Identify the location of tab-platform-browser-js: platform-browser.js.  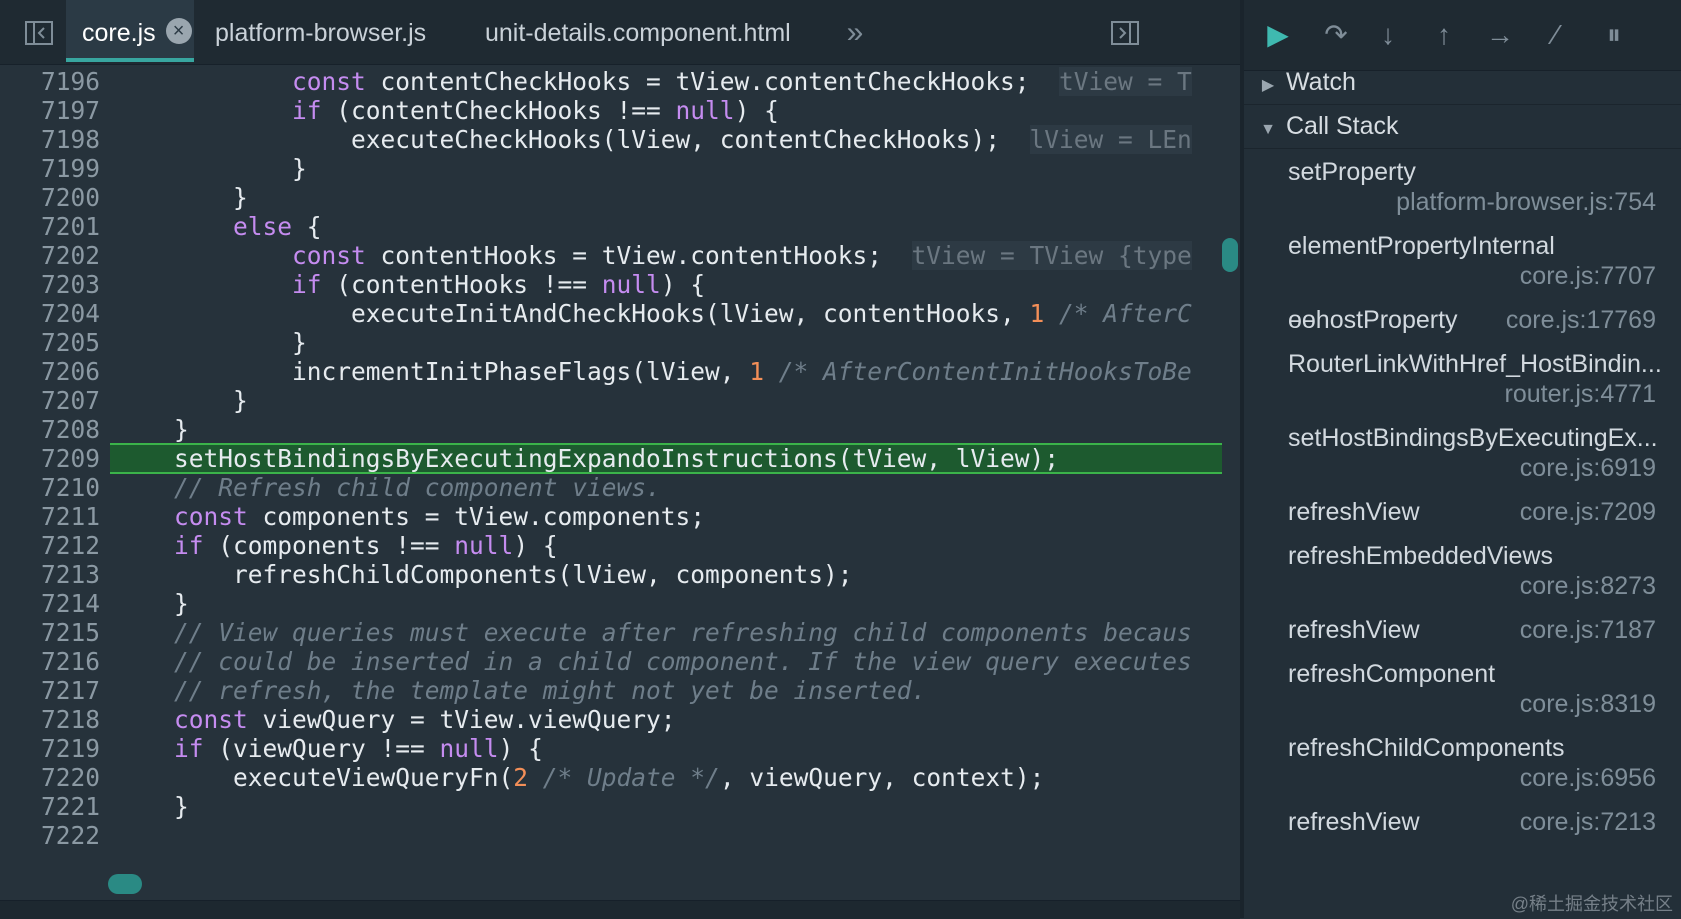
(320, 31).